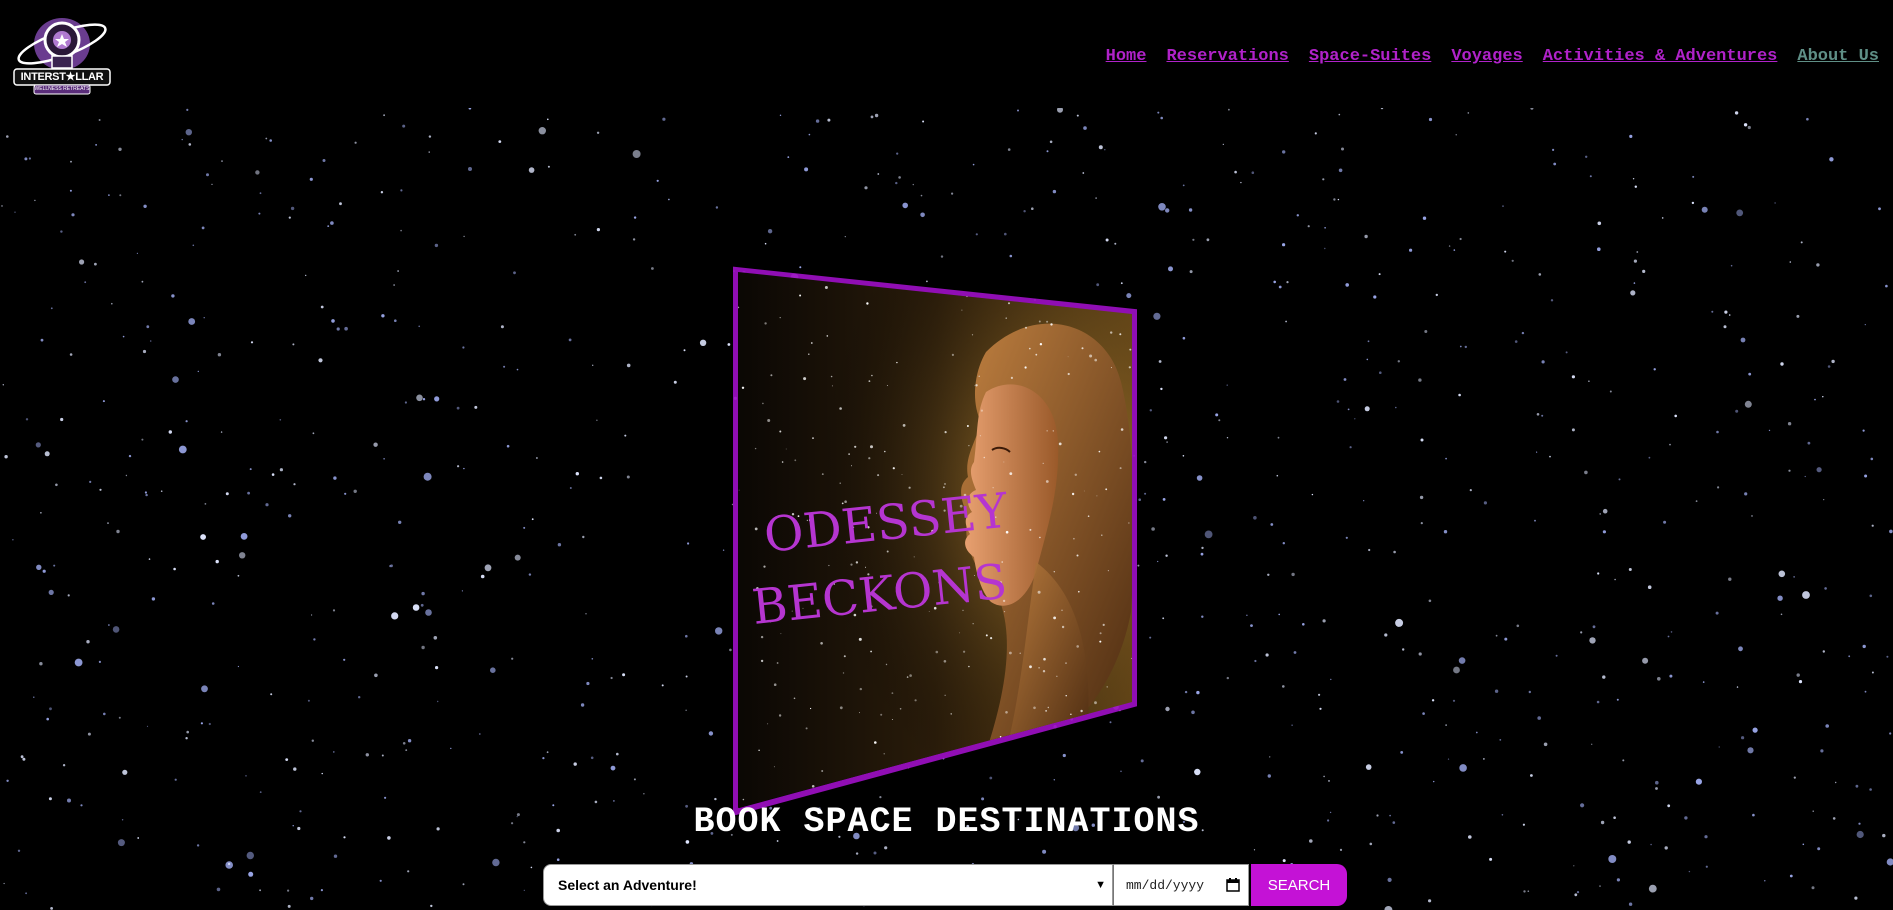  I want to click on adventure-select-value: Select an Adventure!, so click(627, 885).